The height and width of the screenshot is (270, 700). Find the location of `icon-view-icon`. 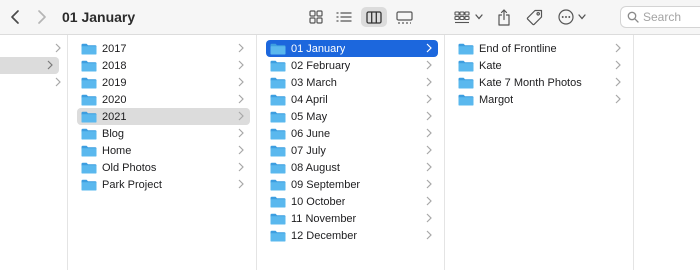

icon-view-icon is located at coordinates (316, 17).